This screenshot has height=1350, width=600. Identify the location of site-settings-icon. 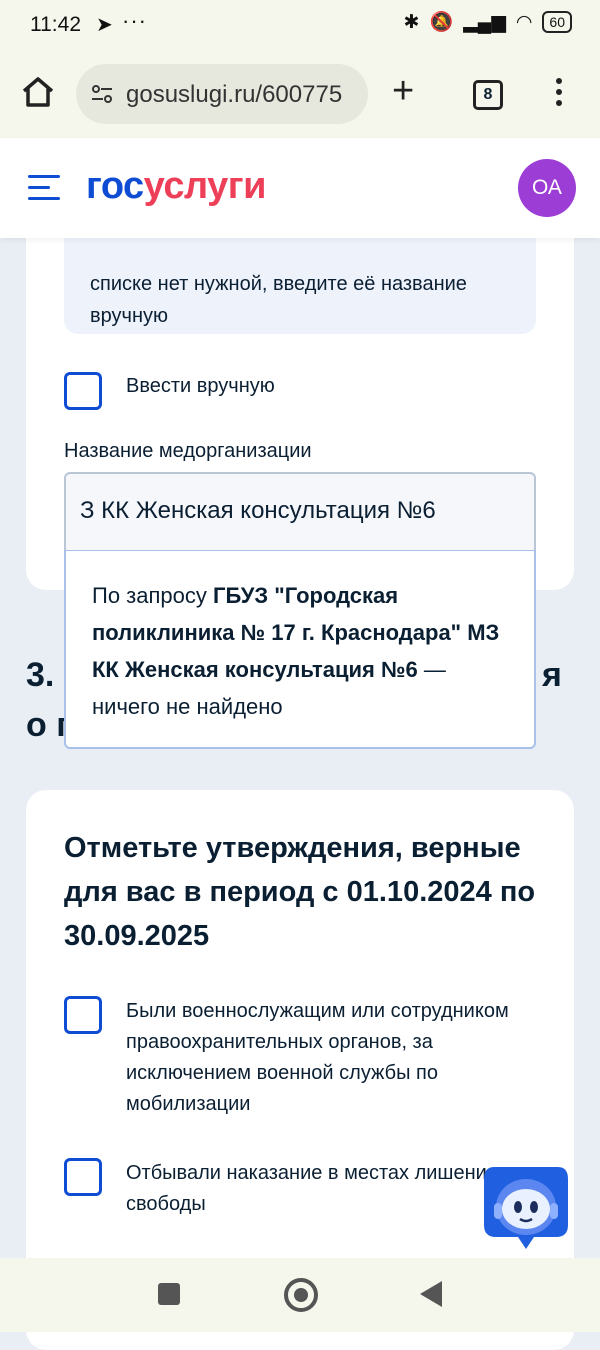
(102, 94).